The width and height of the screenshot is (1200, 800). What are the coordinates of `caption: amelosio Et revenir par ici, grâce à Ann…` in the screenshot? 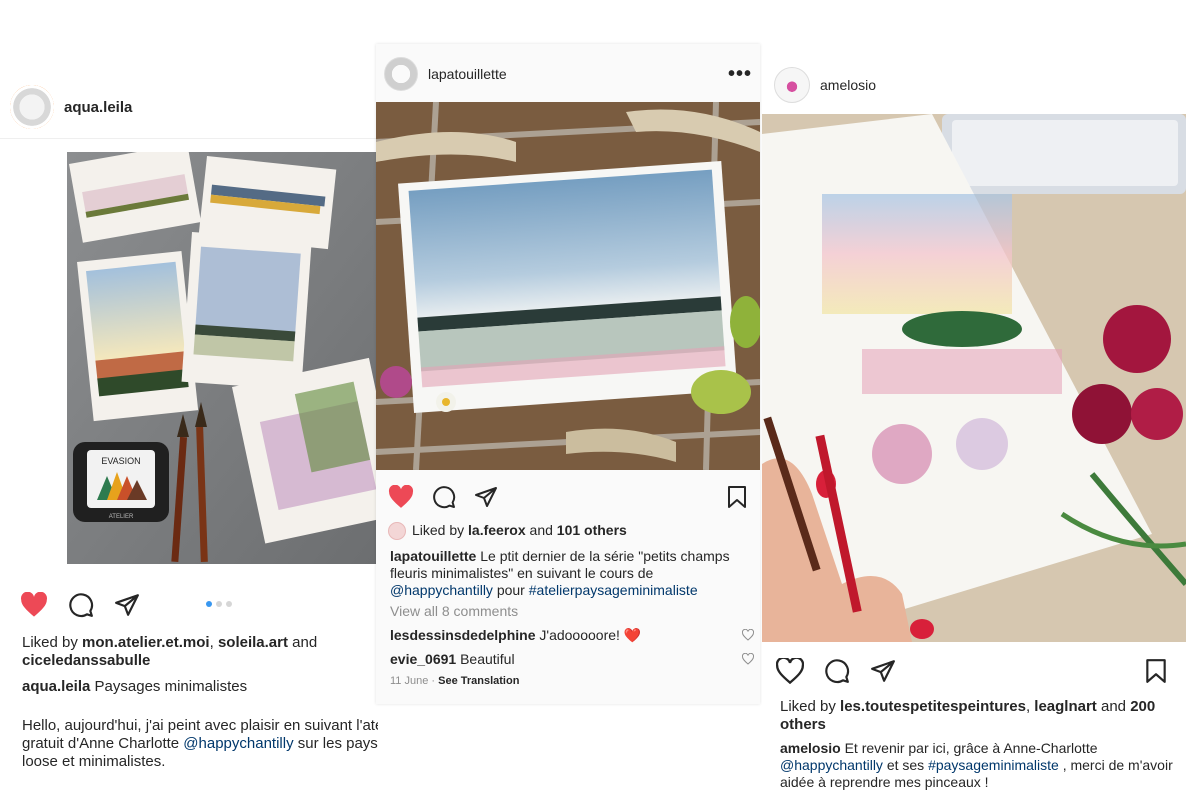 It's located at (980, 765).